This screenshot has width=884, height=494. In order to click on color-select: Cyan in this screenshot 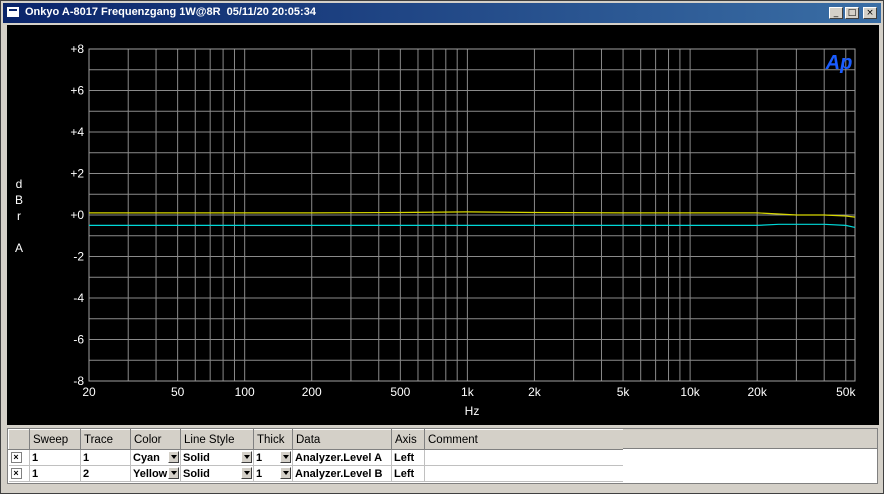, I will do `click(155, 457)`.